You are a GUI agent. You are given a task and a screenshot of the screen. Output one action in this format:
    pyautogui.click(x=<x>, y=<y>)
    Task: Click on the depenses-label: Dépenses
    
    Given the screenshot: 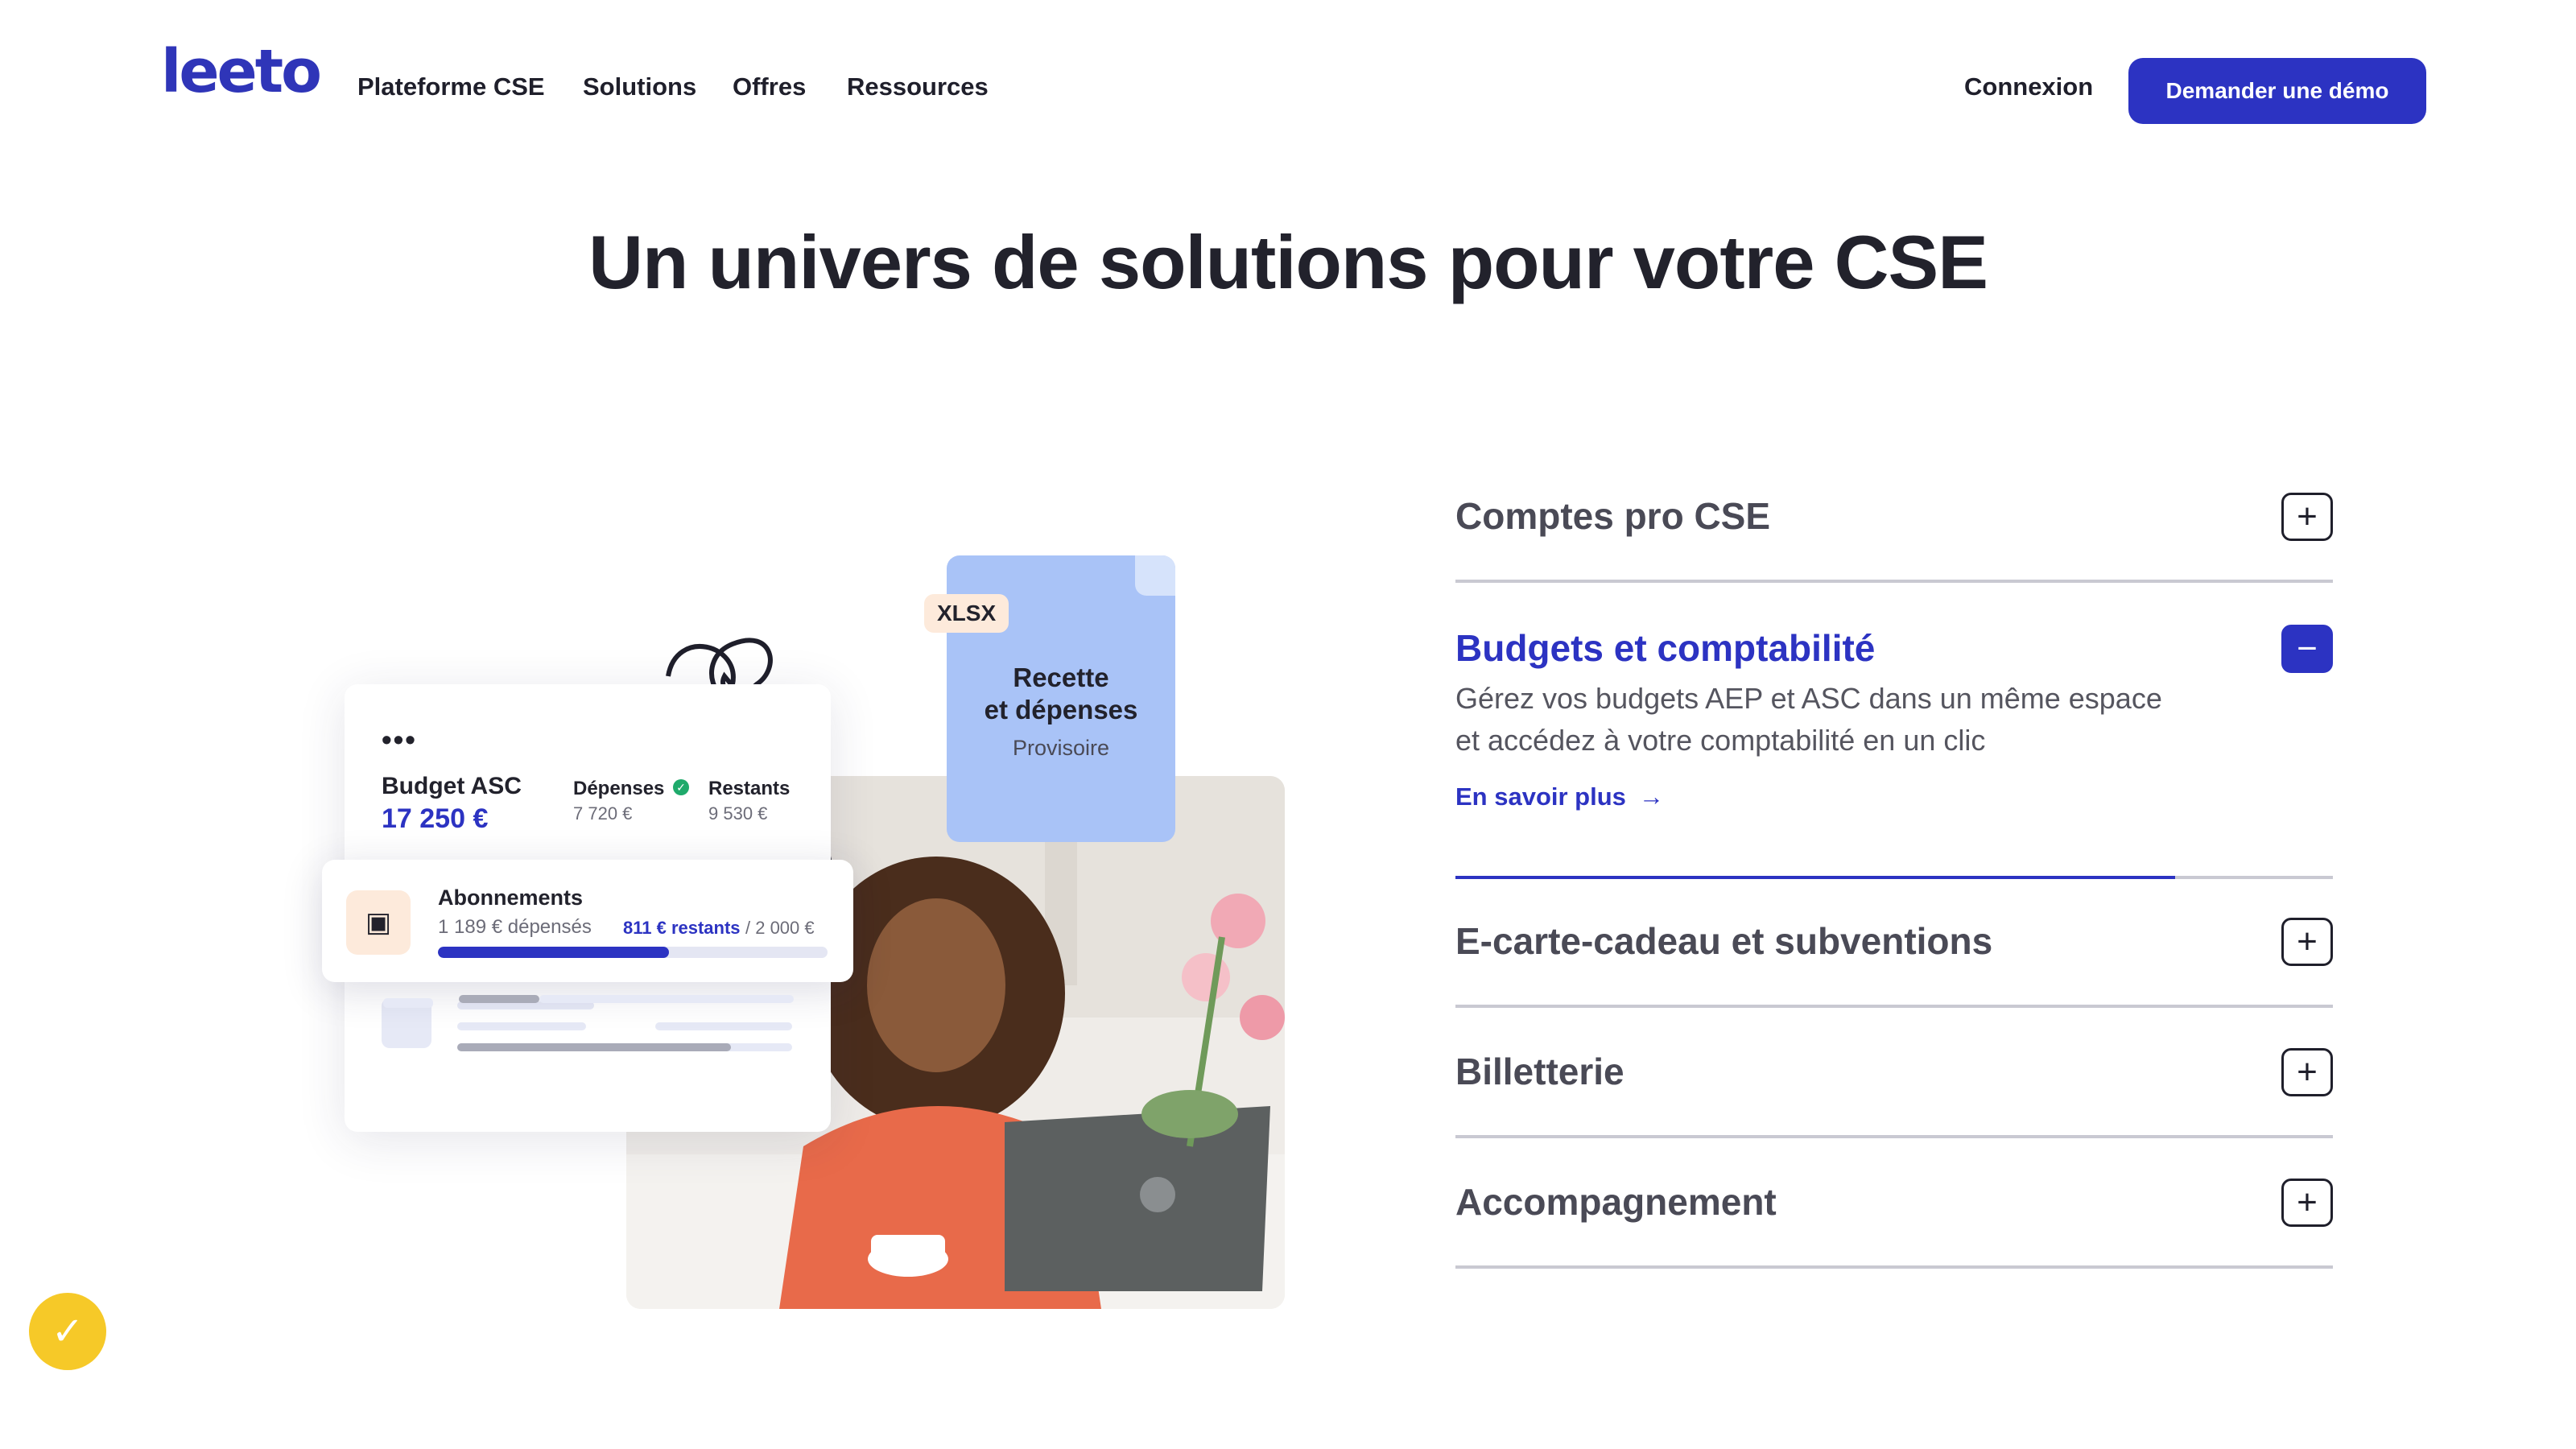 What is the action you would take?
    pyautogui.click(x=619, y=788)
    